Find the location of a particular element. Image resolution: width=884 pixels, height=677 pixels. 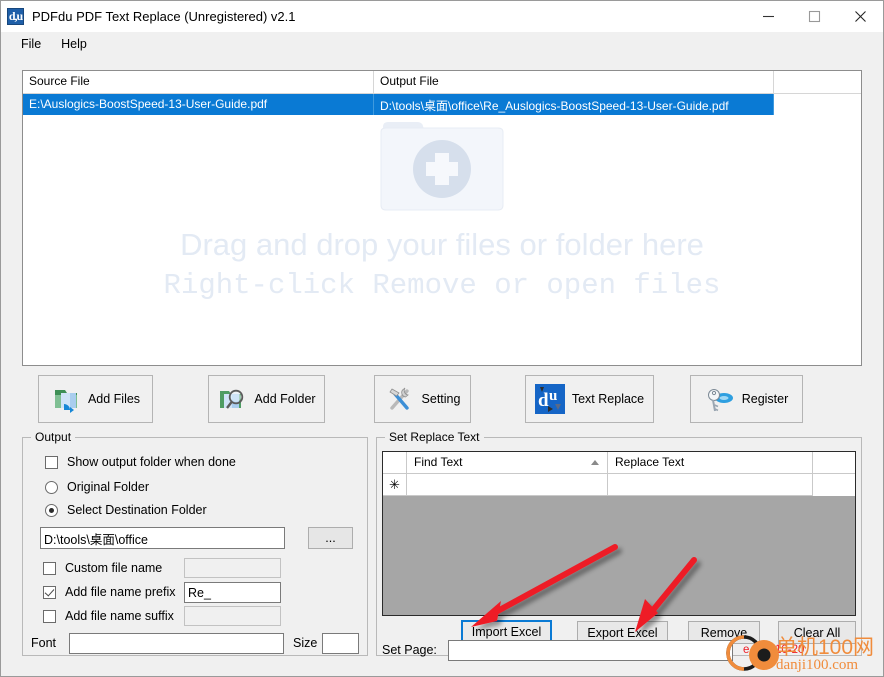

show-output-folder-row: Show output folder when done is located at coordinates (140, 462).